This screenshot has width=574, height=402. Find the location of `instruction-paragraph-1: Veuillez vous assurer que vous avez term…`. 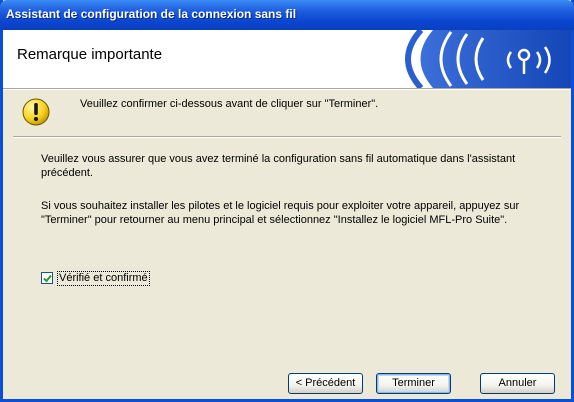

instruction-paragraph-1: Veuillez vous assurer que vous avez term… is located at coordinates (278, 166).